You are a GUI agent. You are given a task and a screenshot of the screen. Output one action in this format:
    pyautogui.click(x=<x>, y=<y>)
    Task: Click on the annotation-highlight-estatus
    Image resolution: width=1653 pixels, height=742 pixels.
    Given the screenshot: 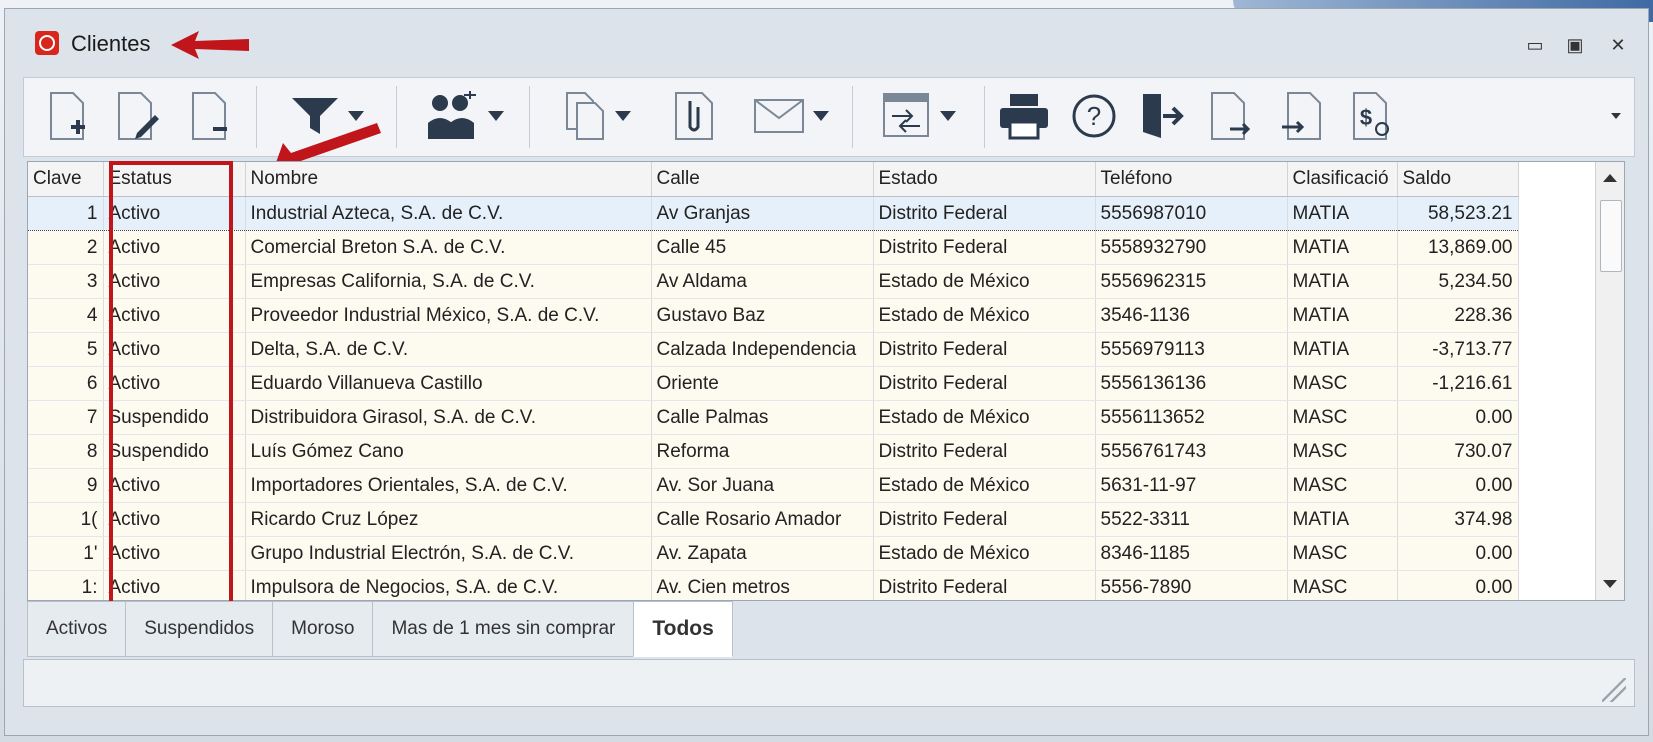 What is the action you would take?
    pyautogui.click(x=171, y=384)
    